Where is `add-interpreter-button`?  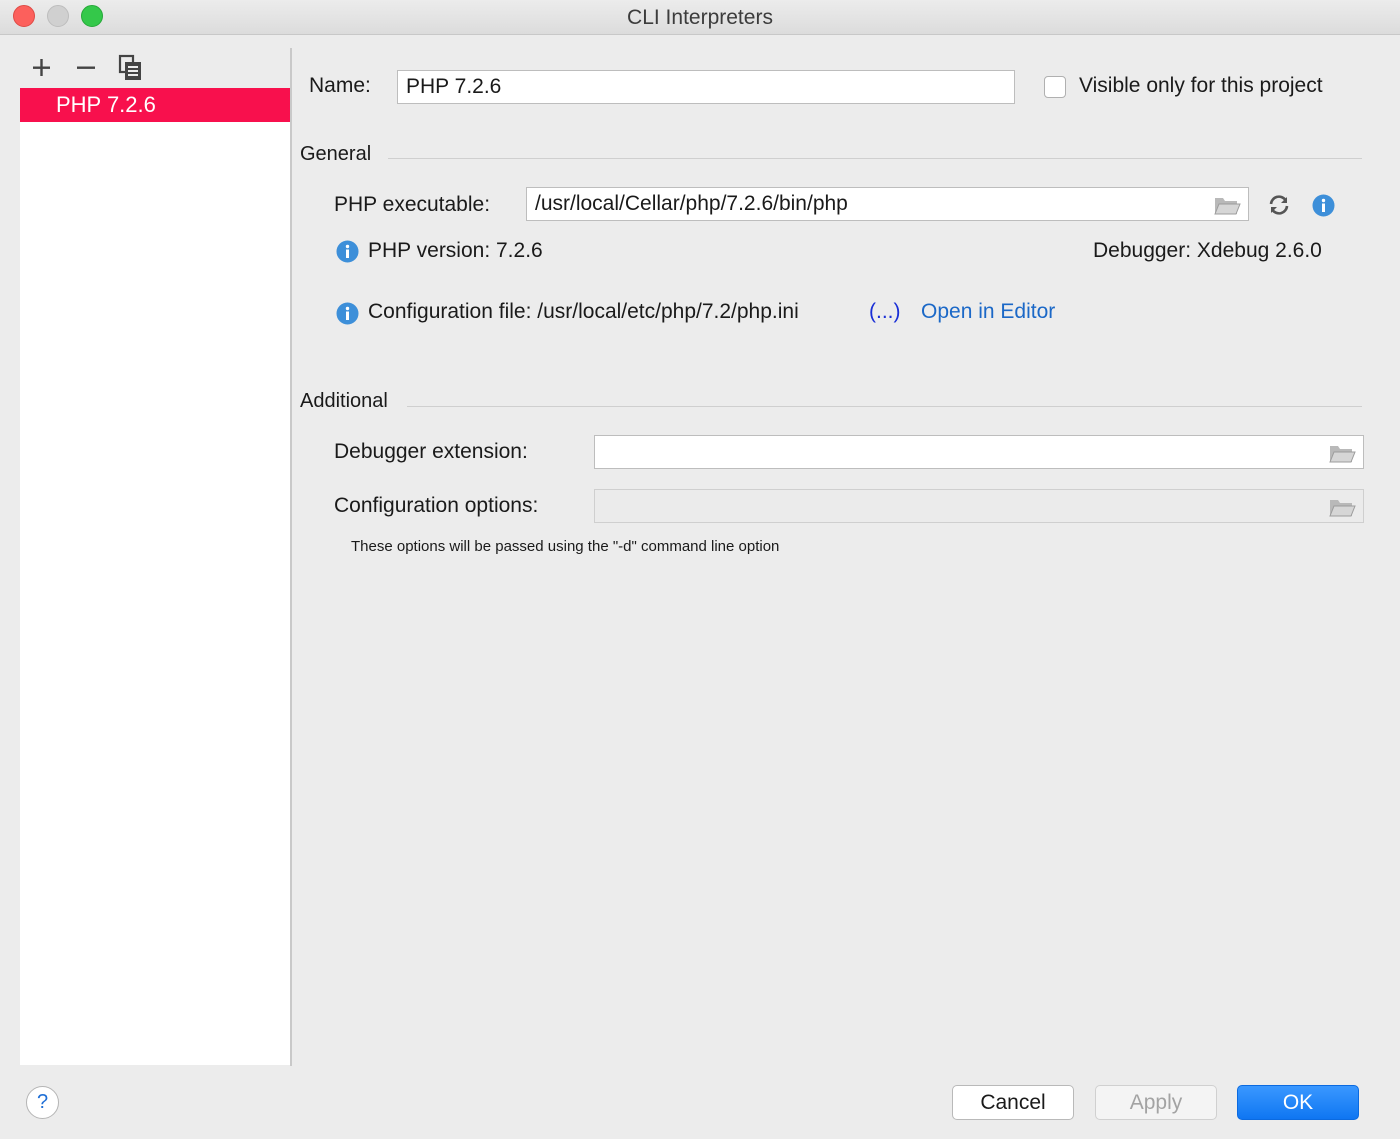
add-interpreter-button is located at coordinates (42, 68).